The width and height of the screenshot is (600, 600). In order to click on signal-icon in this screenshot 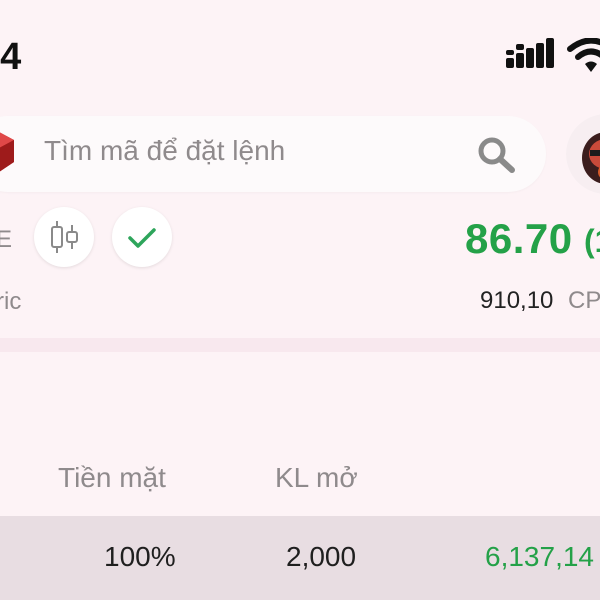, I will do `click(530, 53)`.